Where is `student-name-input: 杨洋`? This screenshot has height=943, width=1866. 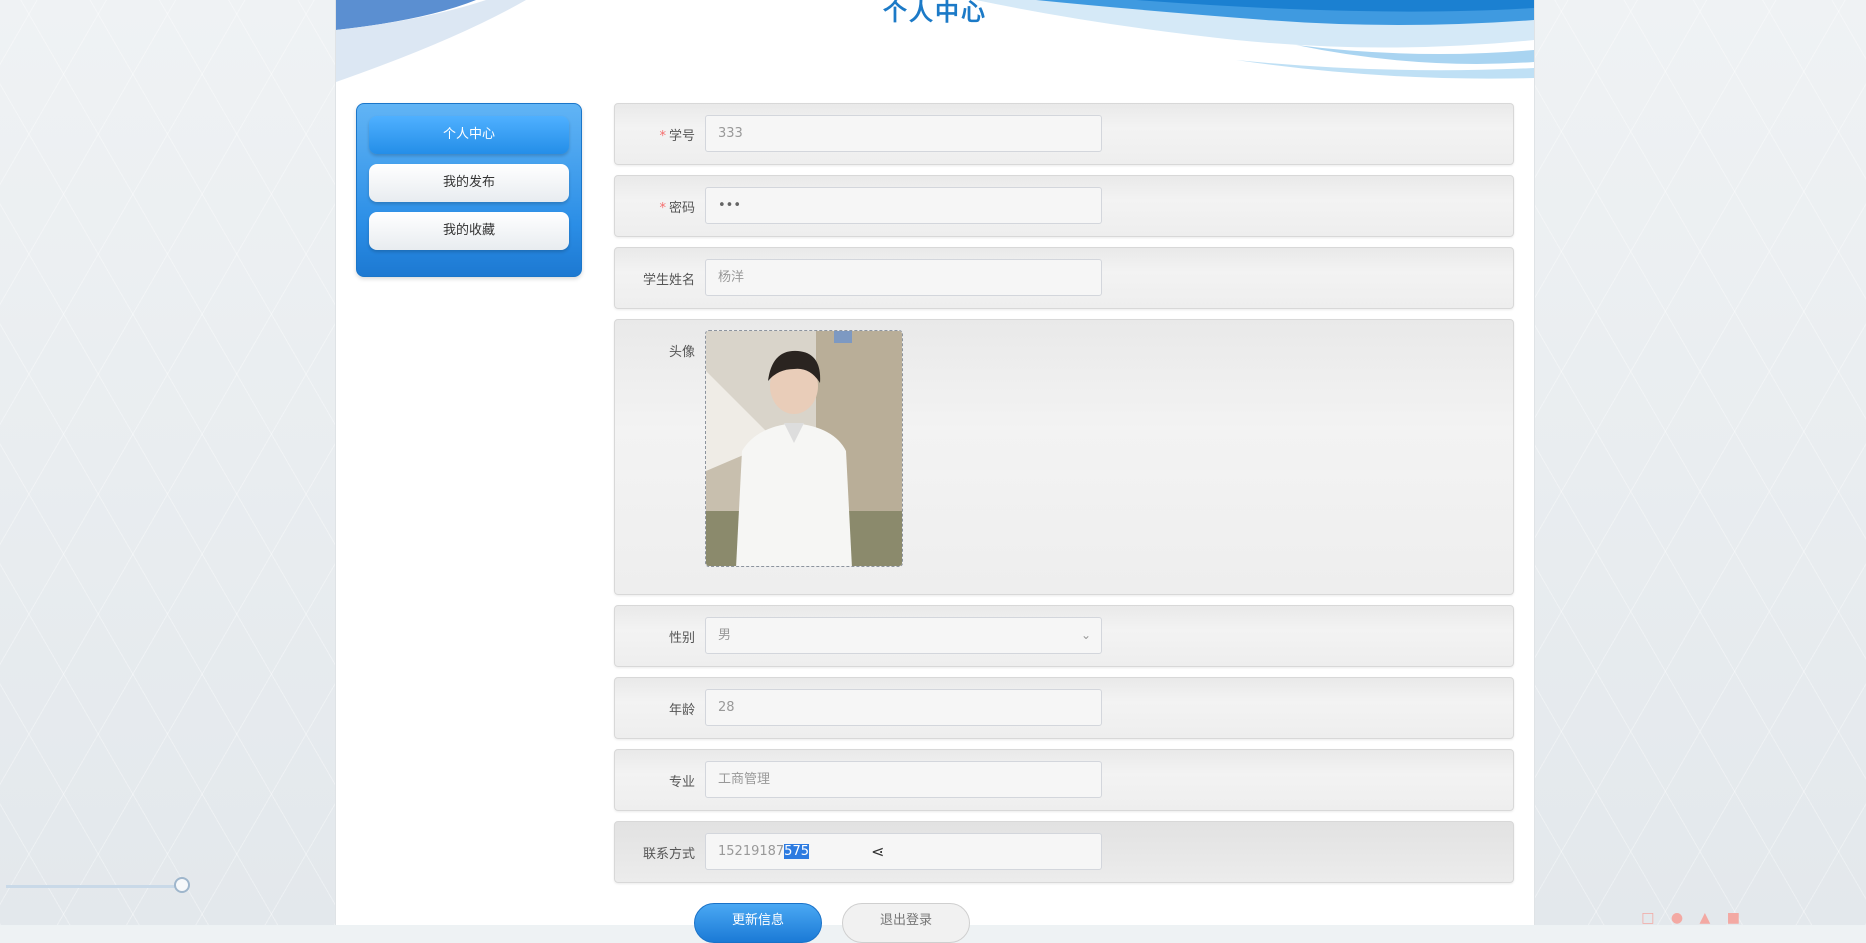 student-name-input: 杨洋 is located at coordinates (903, 277).